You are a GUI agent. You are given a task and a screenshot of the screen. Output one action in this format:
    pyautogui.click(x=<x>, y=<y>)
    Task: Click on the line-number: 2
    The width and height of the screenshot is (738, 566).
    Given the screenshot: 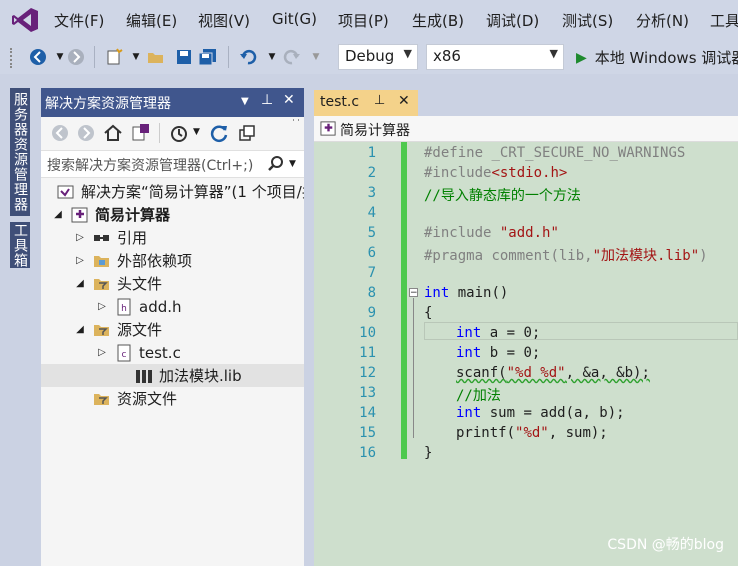 What is the action you would take?
    pyautogui.click(x=371, y=173)
    